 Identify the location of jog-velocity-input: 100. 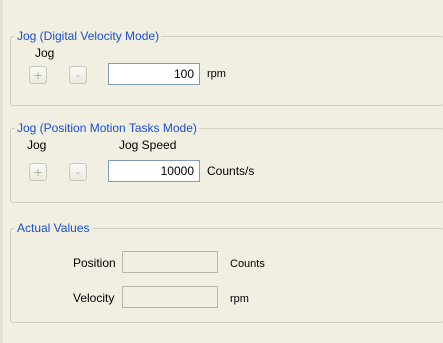
(154, 74).